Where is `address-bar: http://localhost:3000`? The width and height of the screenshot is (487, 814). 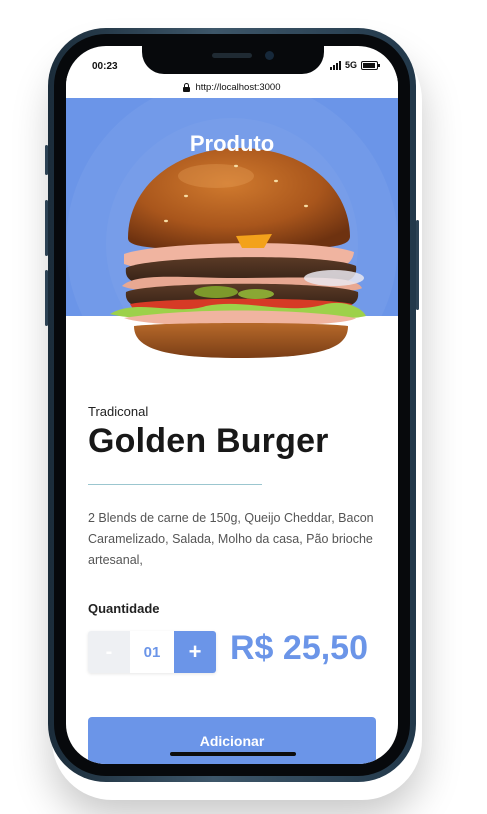
address-bar: http://localhost:3000 is located at coordinates (232, 87).